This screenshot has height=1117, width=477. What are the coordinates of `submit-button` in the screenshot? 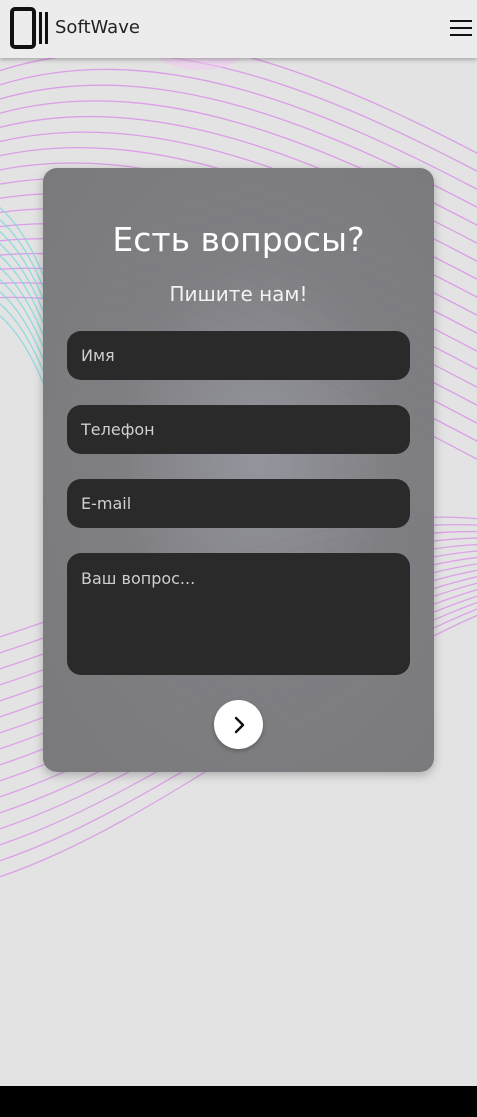 It's located at (238, 724).